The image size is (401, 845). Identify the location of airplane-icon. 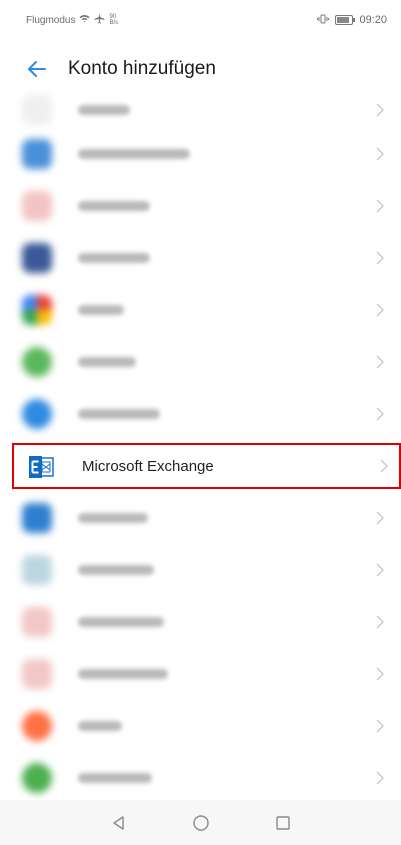
(99, 20).